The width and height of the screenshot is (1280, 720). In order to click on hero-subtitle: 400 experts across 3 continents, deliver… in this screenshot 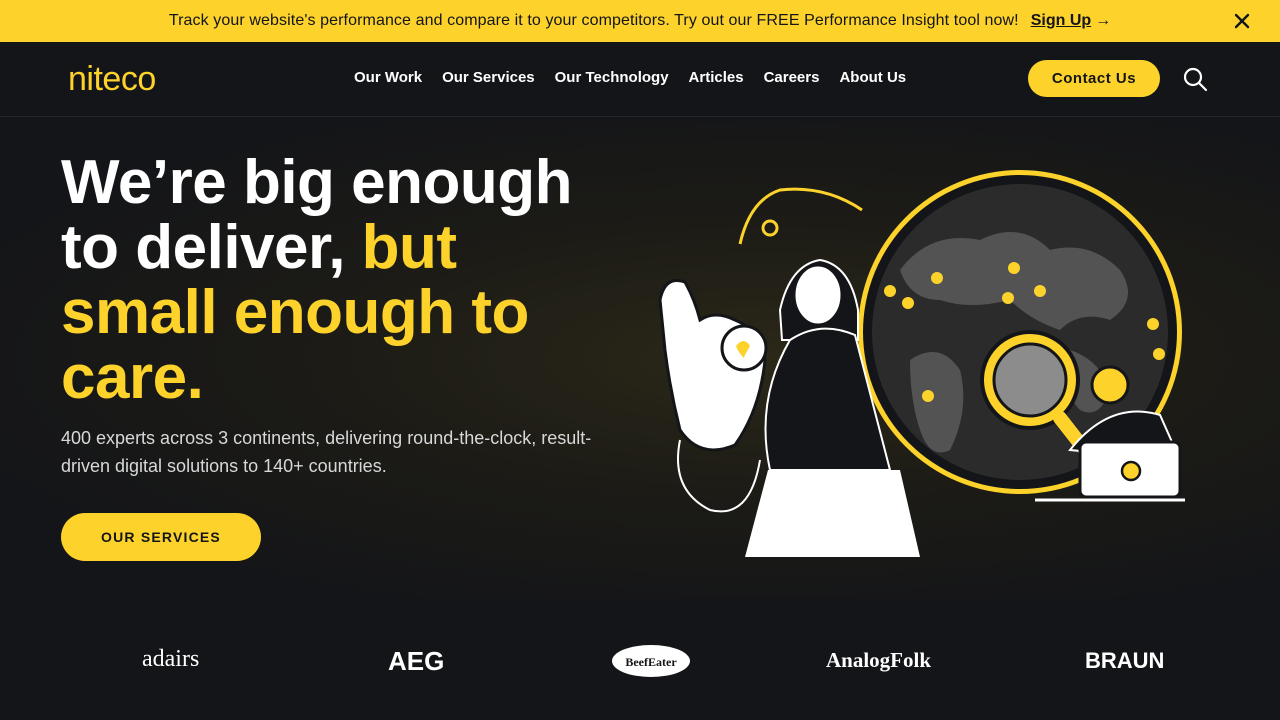, I will do `click(326, 452)`.